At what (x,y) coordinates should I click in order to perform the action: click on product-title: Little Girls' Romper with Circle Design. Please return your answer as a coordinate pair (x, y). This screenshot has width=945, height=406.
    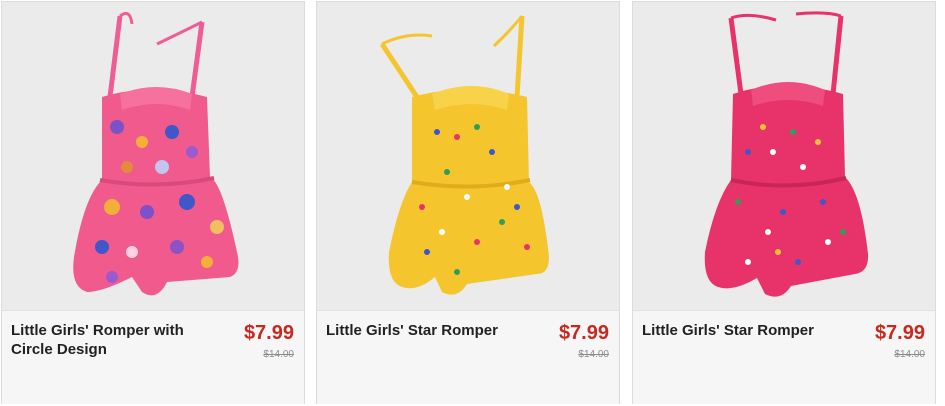
    Looking at the image, I should click on (111, 340).